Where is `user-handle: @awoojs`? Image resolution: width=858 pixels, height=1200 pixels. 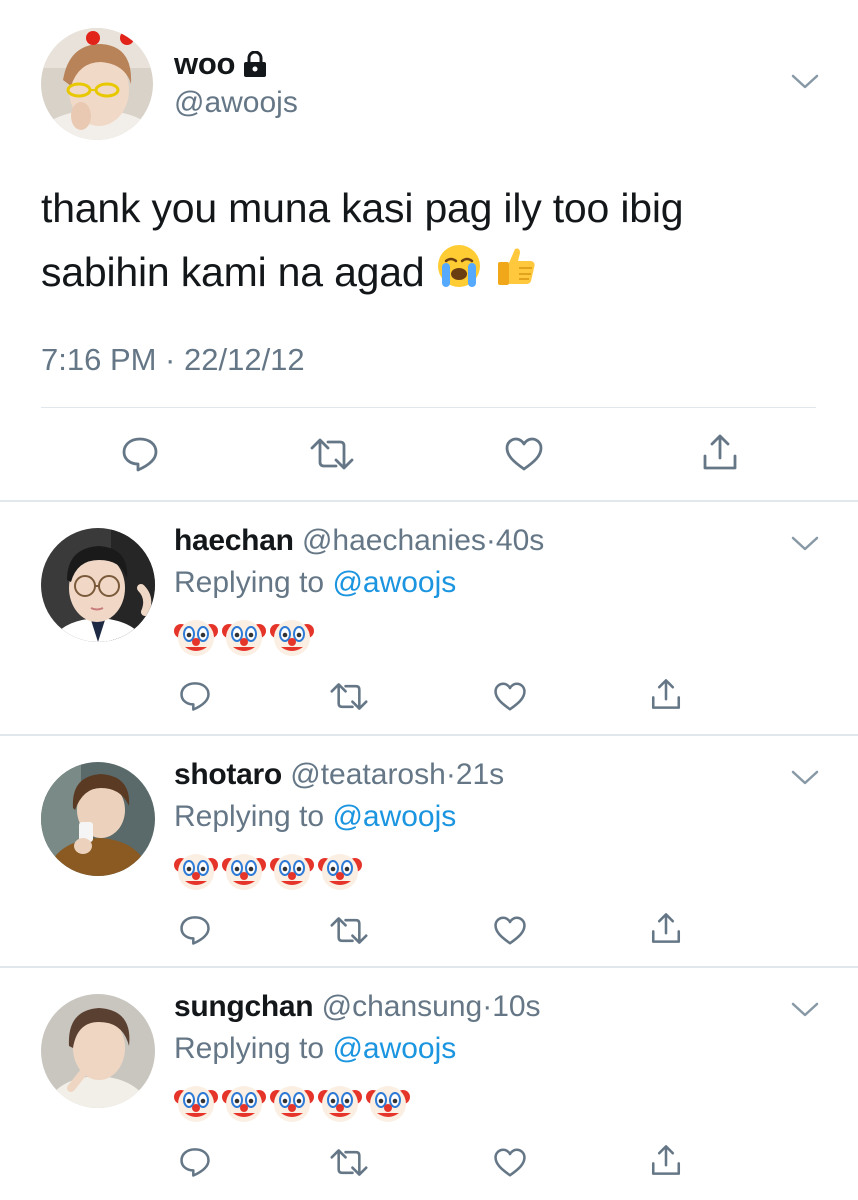
user-handle: @awoojs is located at coordinates (236, 103).